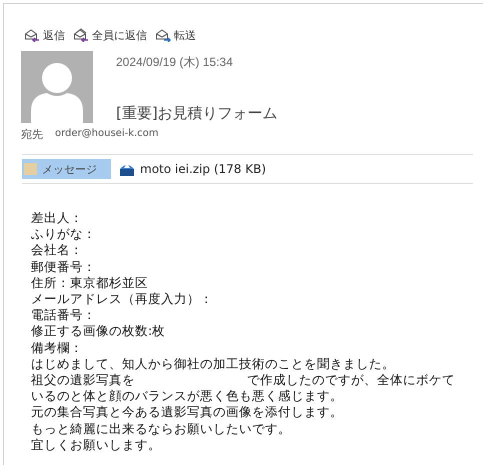  Describe the element at coordinates (63, 234) in the screenshot. I see `body-text: ふりがな：` at that location.